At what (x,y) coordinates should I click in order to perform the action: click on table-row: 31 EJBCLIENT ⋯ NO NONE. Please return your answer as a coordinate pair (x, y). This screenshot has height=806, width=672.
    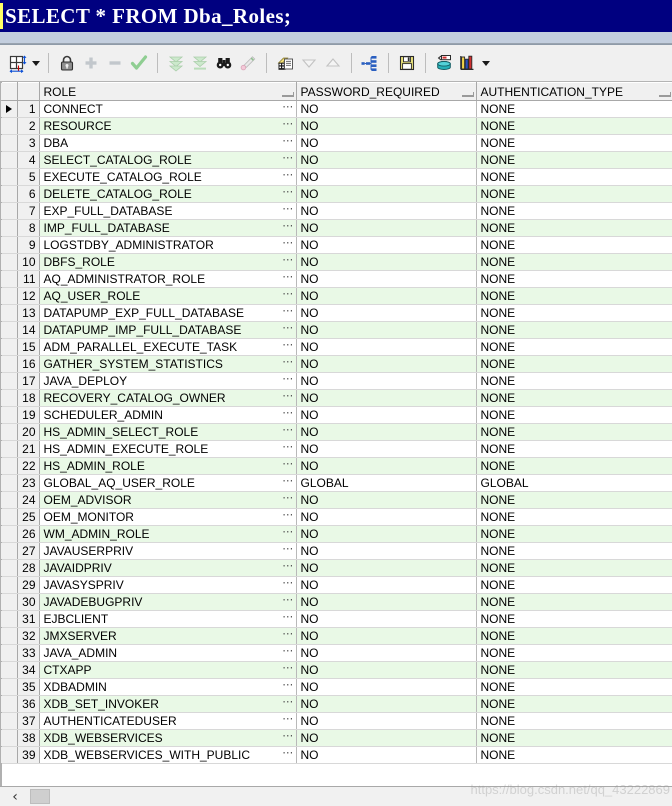
    Looking at the image, I should click on (336, 619).